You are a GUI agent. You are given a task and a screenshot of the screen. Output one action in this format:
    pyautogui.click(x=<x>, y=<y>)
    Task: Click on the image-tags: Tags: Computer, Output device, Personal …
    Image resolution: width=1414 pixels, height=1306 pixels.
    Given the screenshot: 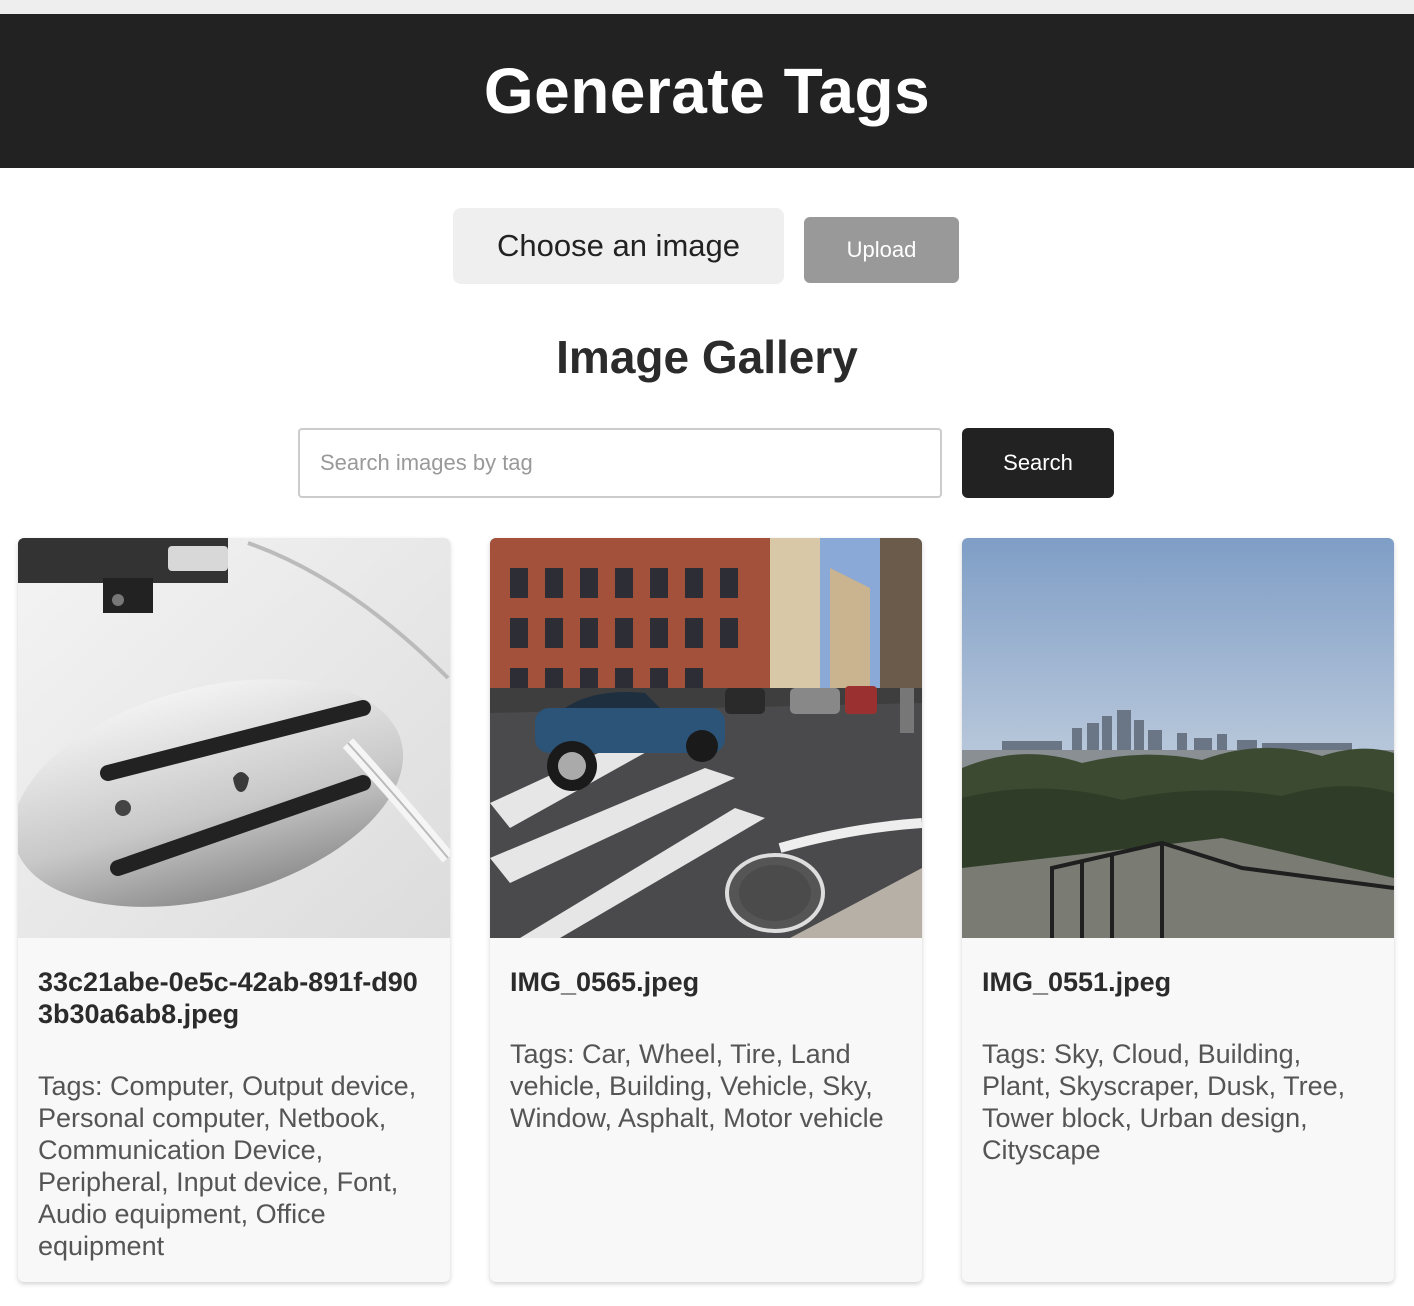 What is the action you would take?
    pyautogui.click(x=227, y=1166)
    